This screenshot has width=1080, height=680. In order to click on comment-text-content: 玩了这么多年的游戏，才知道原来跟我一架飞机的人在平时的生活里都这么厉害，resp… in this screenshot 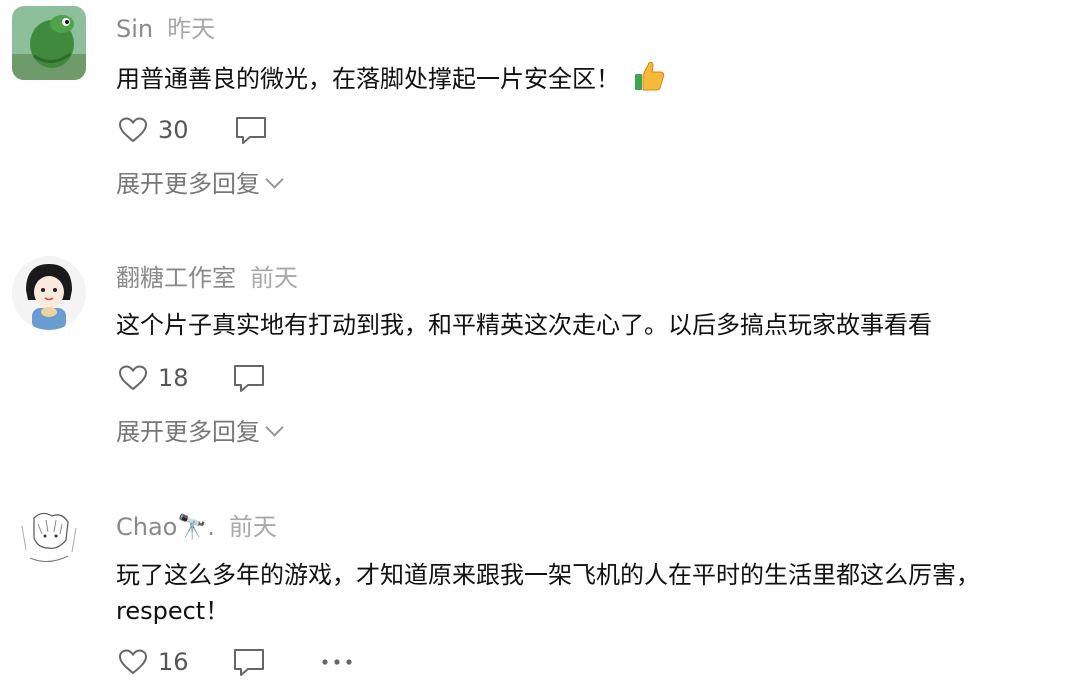, I will do `click(548, 593)`.